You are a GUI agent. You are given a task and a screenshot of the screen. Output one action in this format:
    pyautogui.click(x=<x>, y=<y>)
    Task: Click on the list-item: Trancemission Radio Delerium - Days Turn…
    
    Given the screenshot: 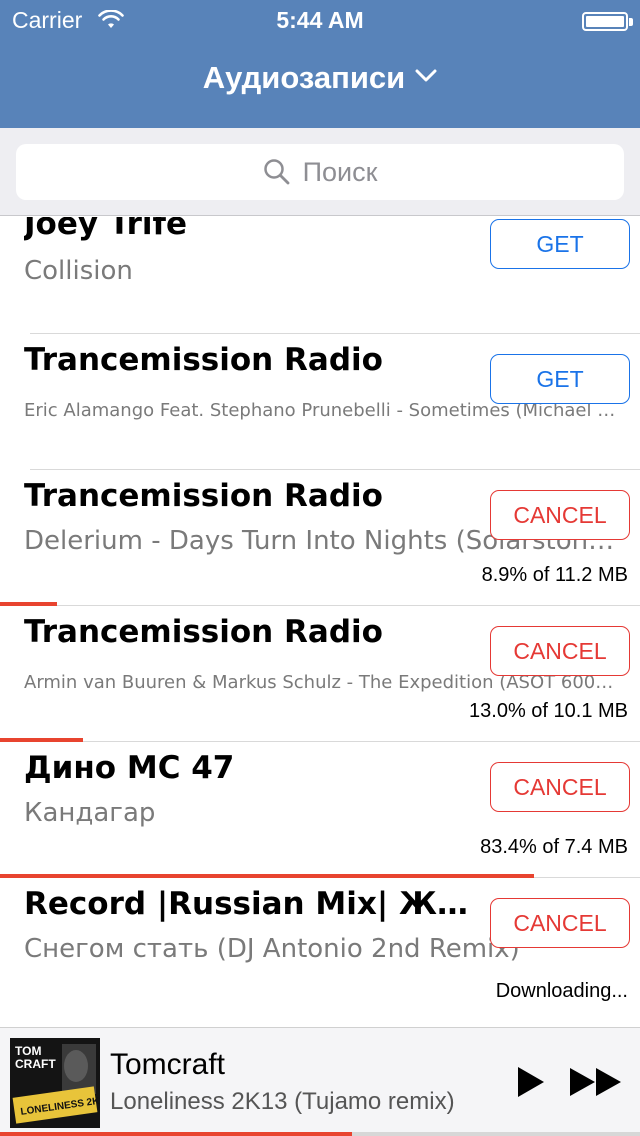 What is the action you would take?
    pyautogui.click(x=320, y=538)
    